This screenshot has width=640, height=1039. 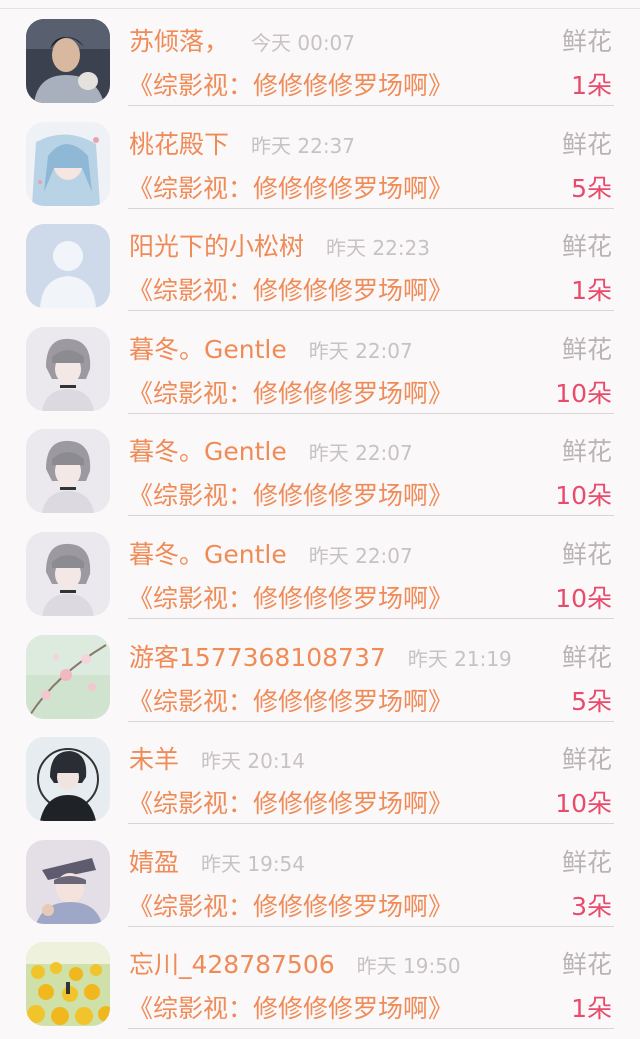 I want to click on sender-name: 桃花殿下, so click(x=179, y=143).